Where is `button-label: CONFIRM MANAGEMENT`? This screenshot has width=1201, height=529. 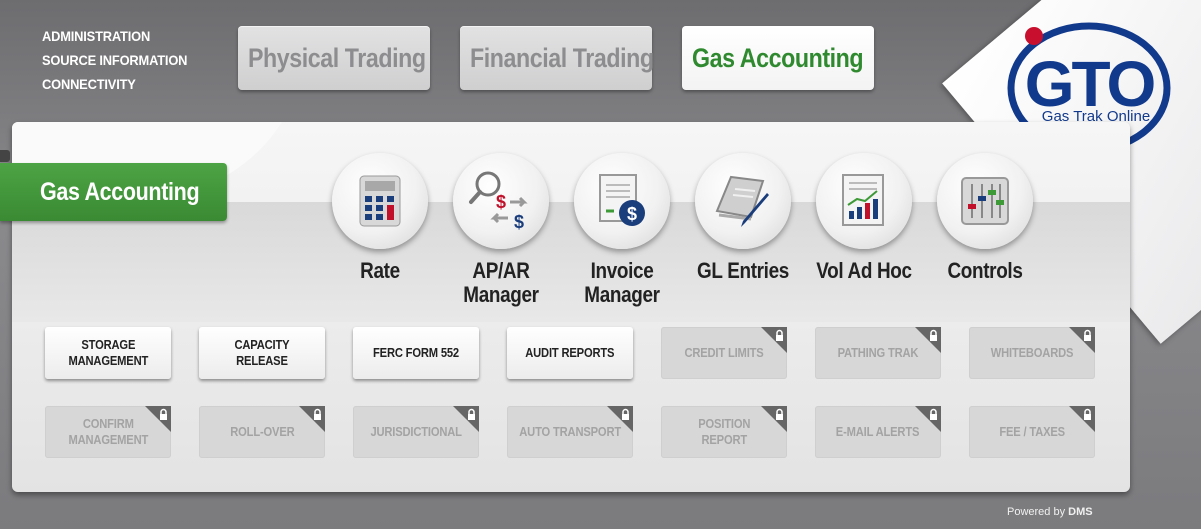 button-label: CONFIRM MANAGEMENT is located at coordinates (108, 431).